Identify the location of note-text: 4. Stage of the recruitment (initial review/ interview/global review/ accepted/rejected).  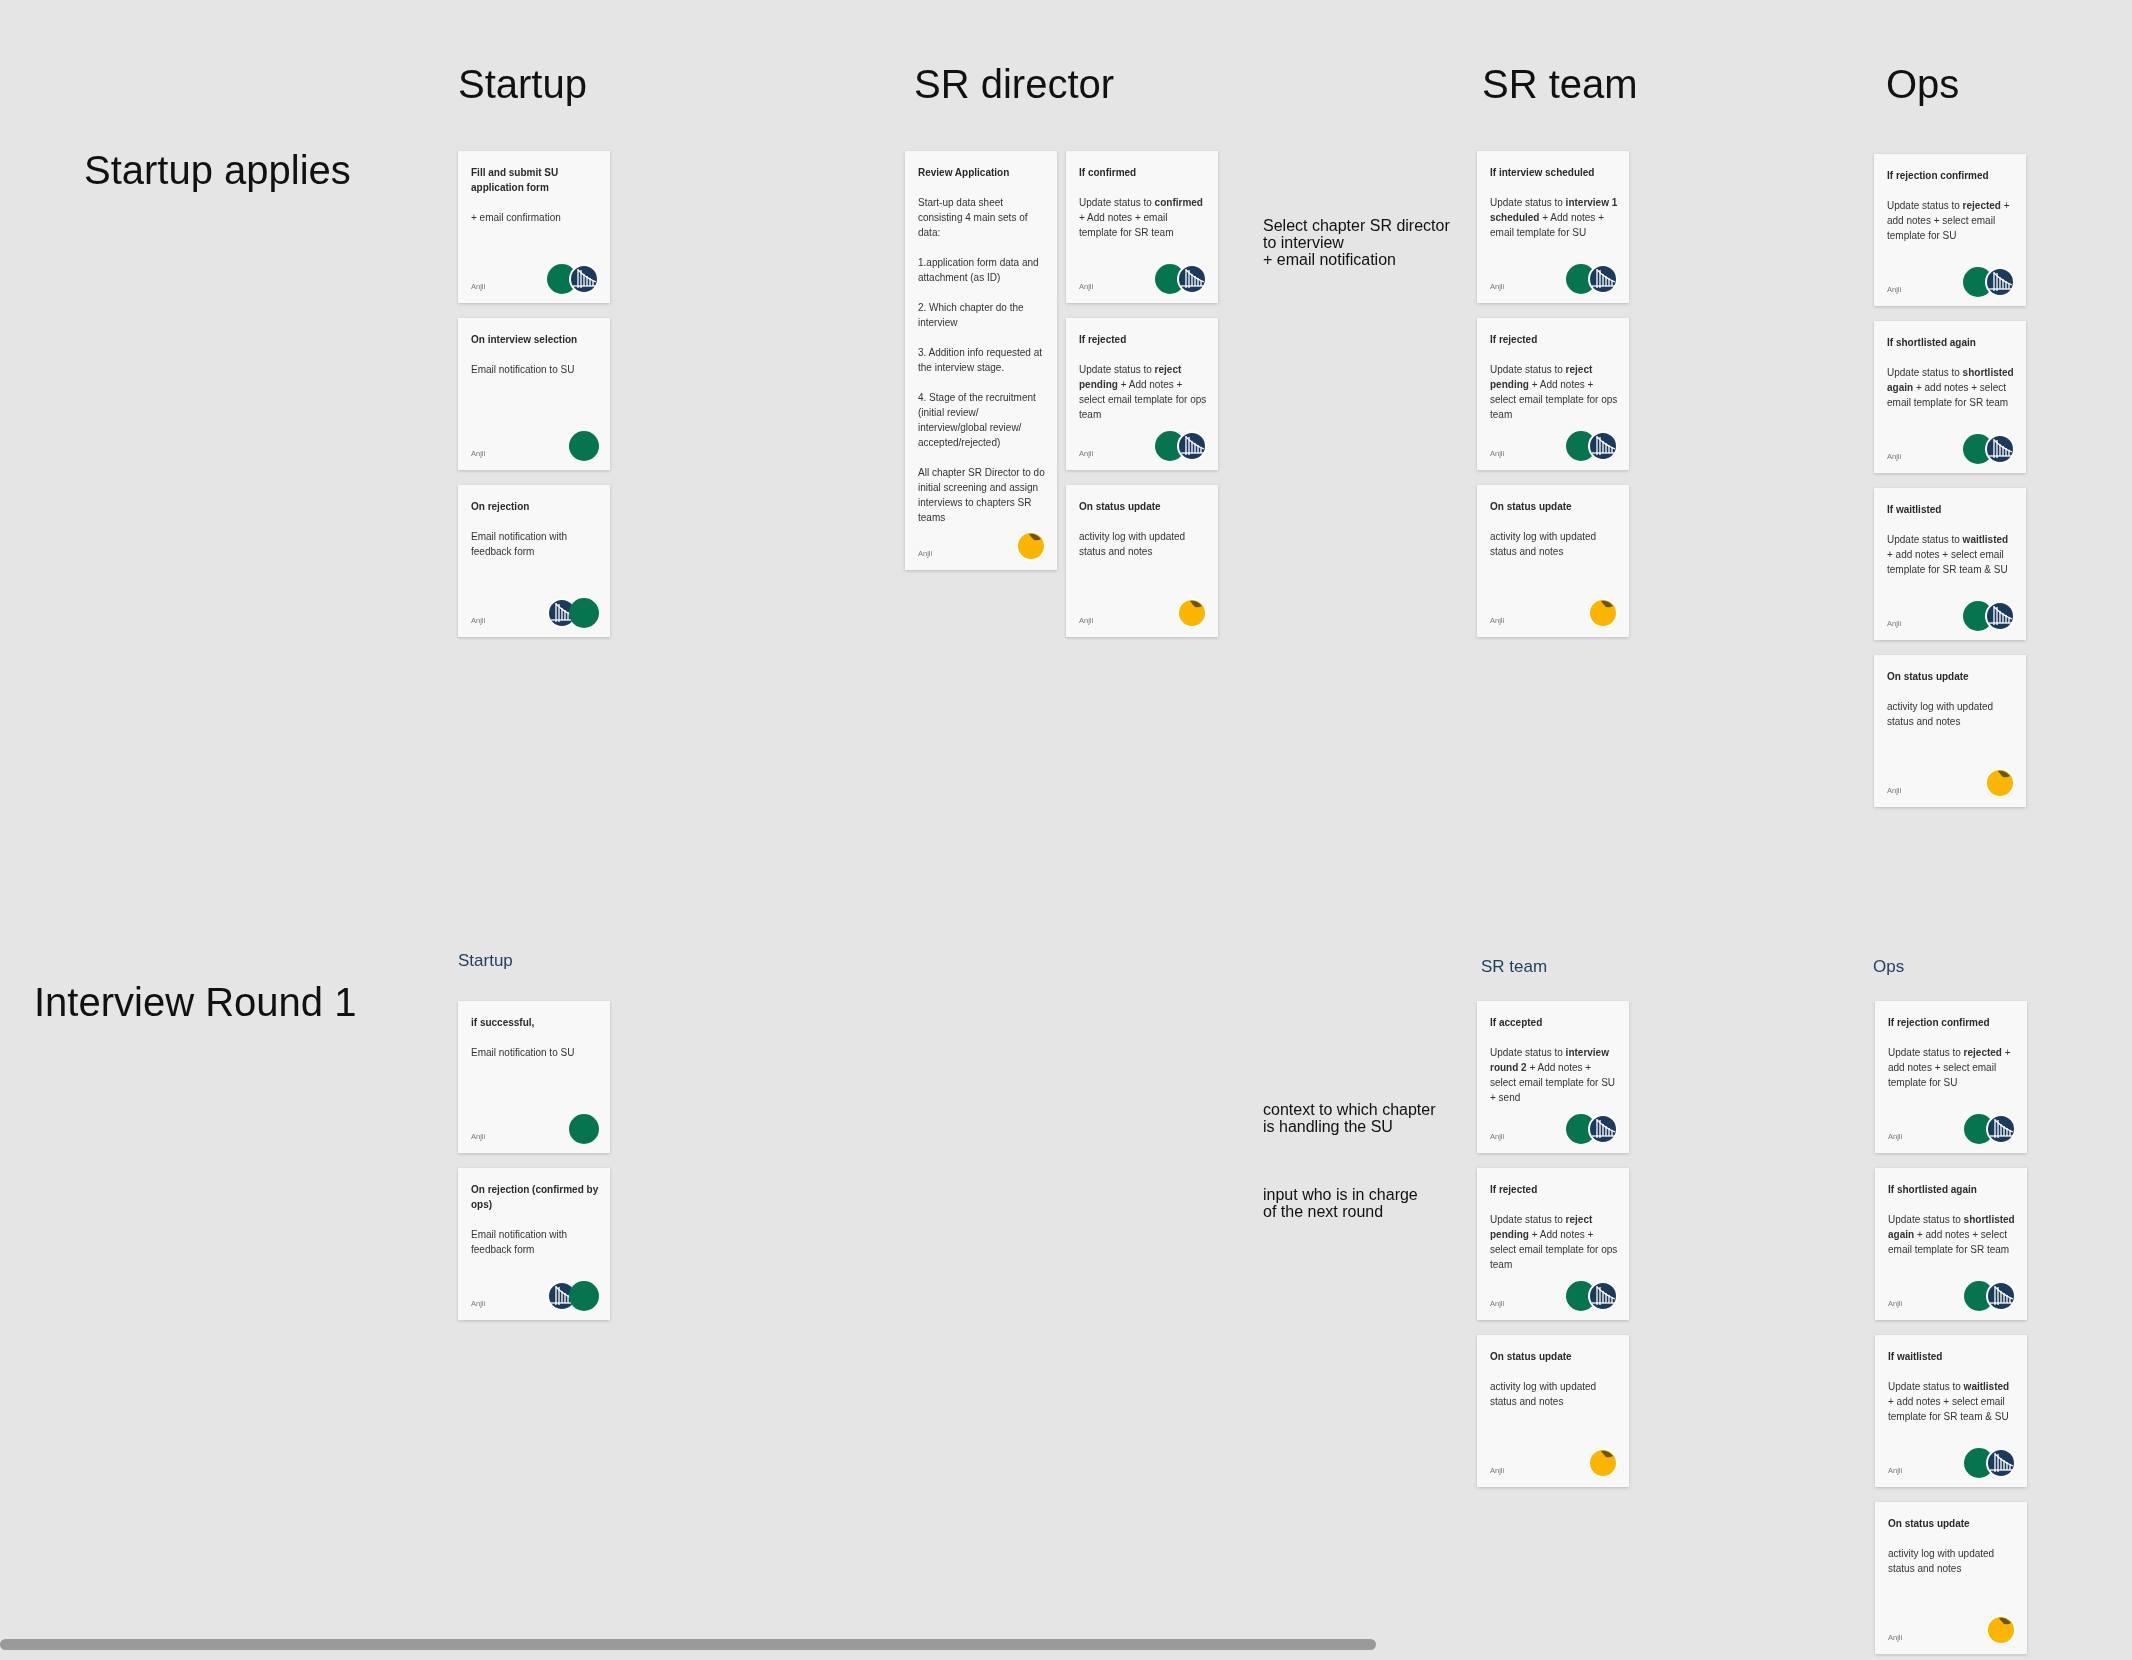
(977, 420).